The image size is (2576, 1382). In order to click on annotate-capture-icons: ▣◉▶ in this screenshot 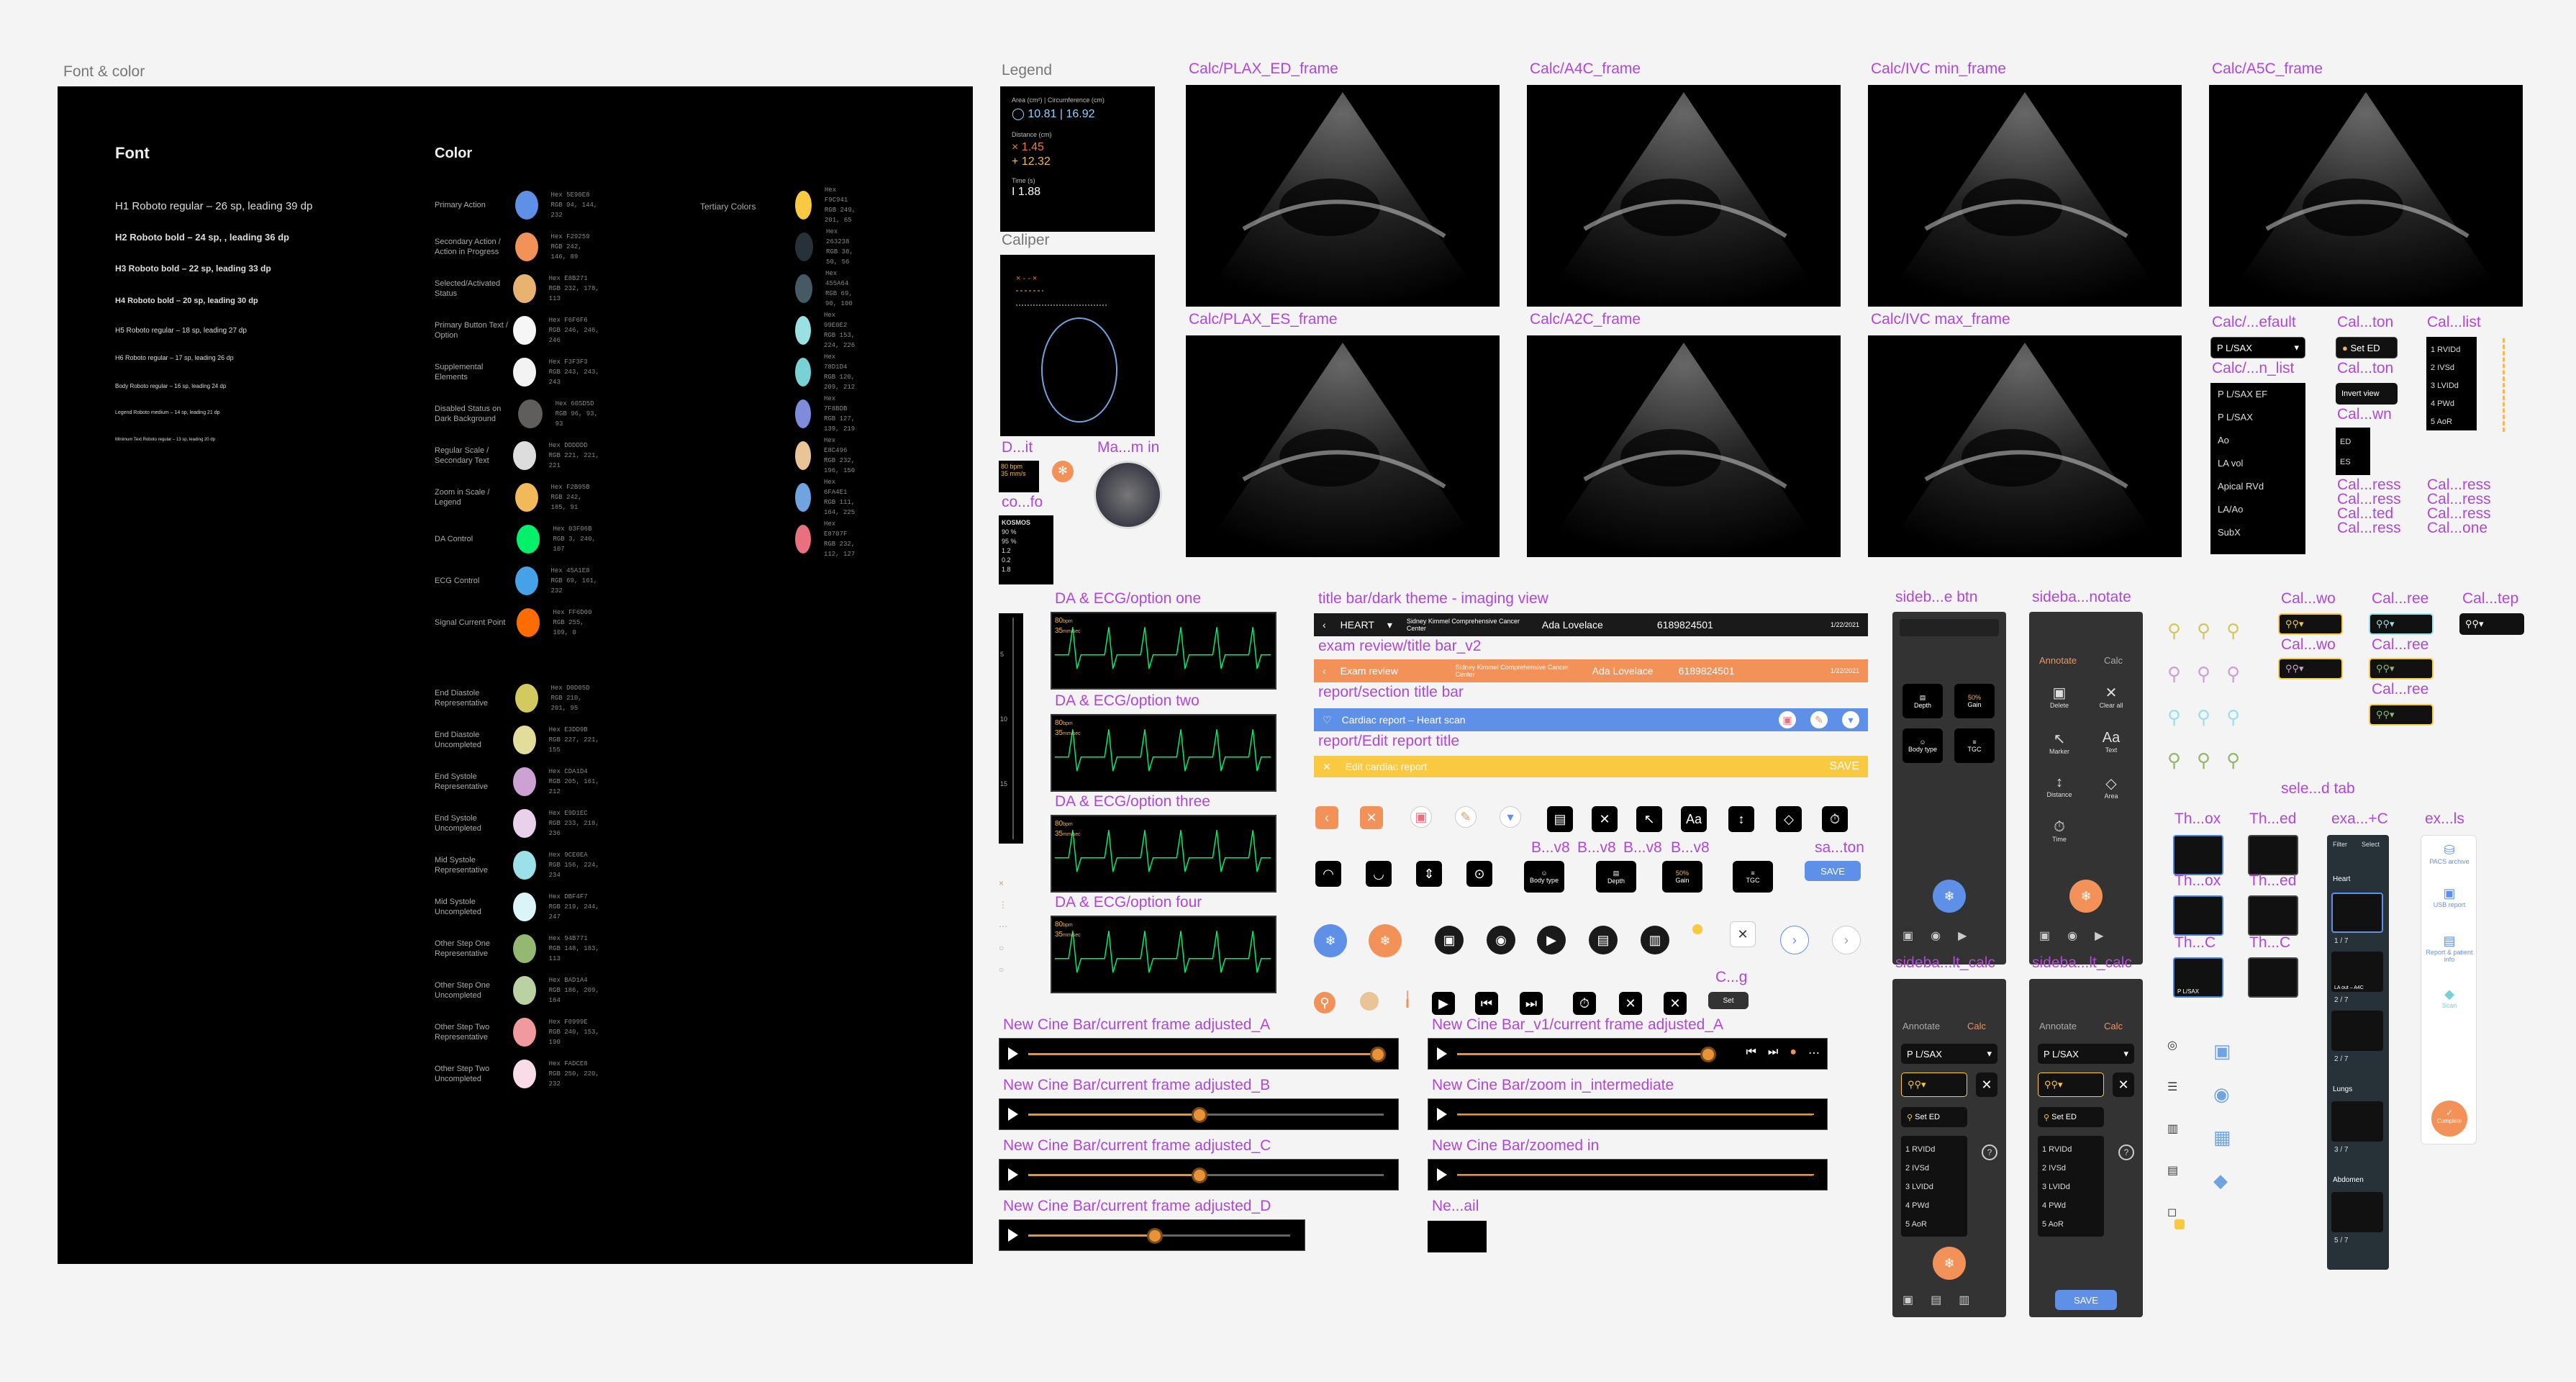, I will do `click(2080, 936)`.